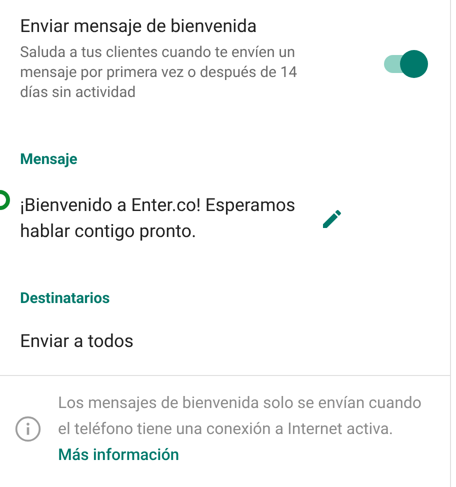  I want to click on setting-title: Enviar mensaje de bienvenida, so click(139, 27).